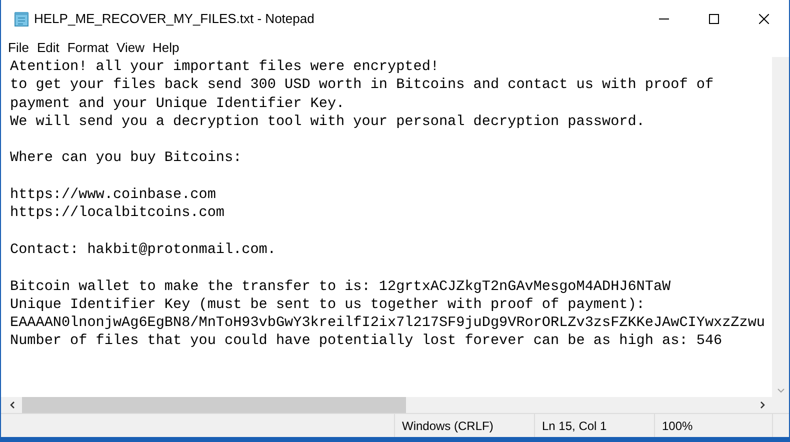 The height and width of the screenshot is (442, 790). I want to click on status-text: Windows (CRLF), so click(448, 426).